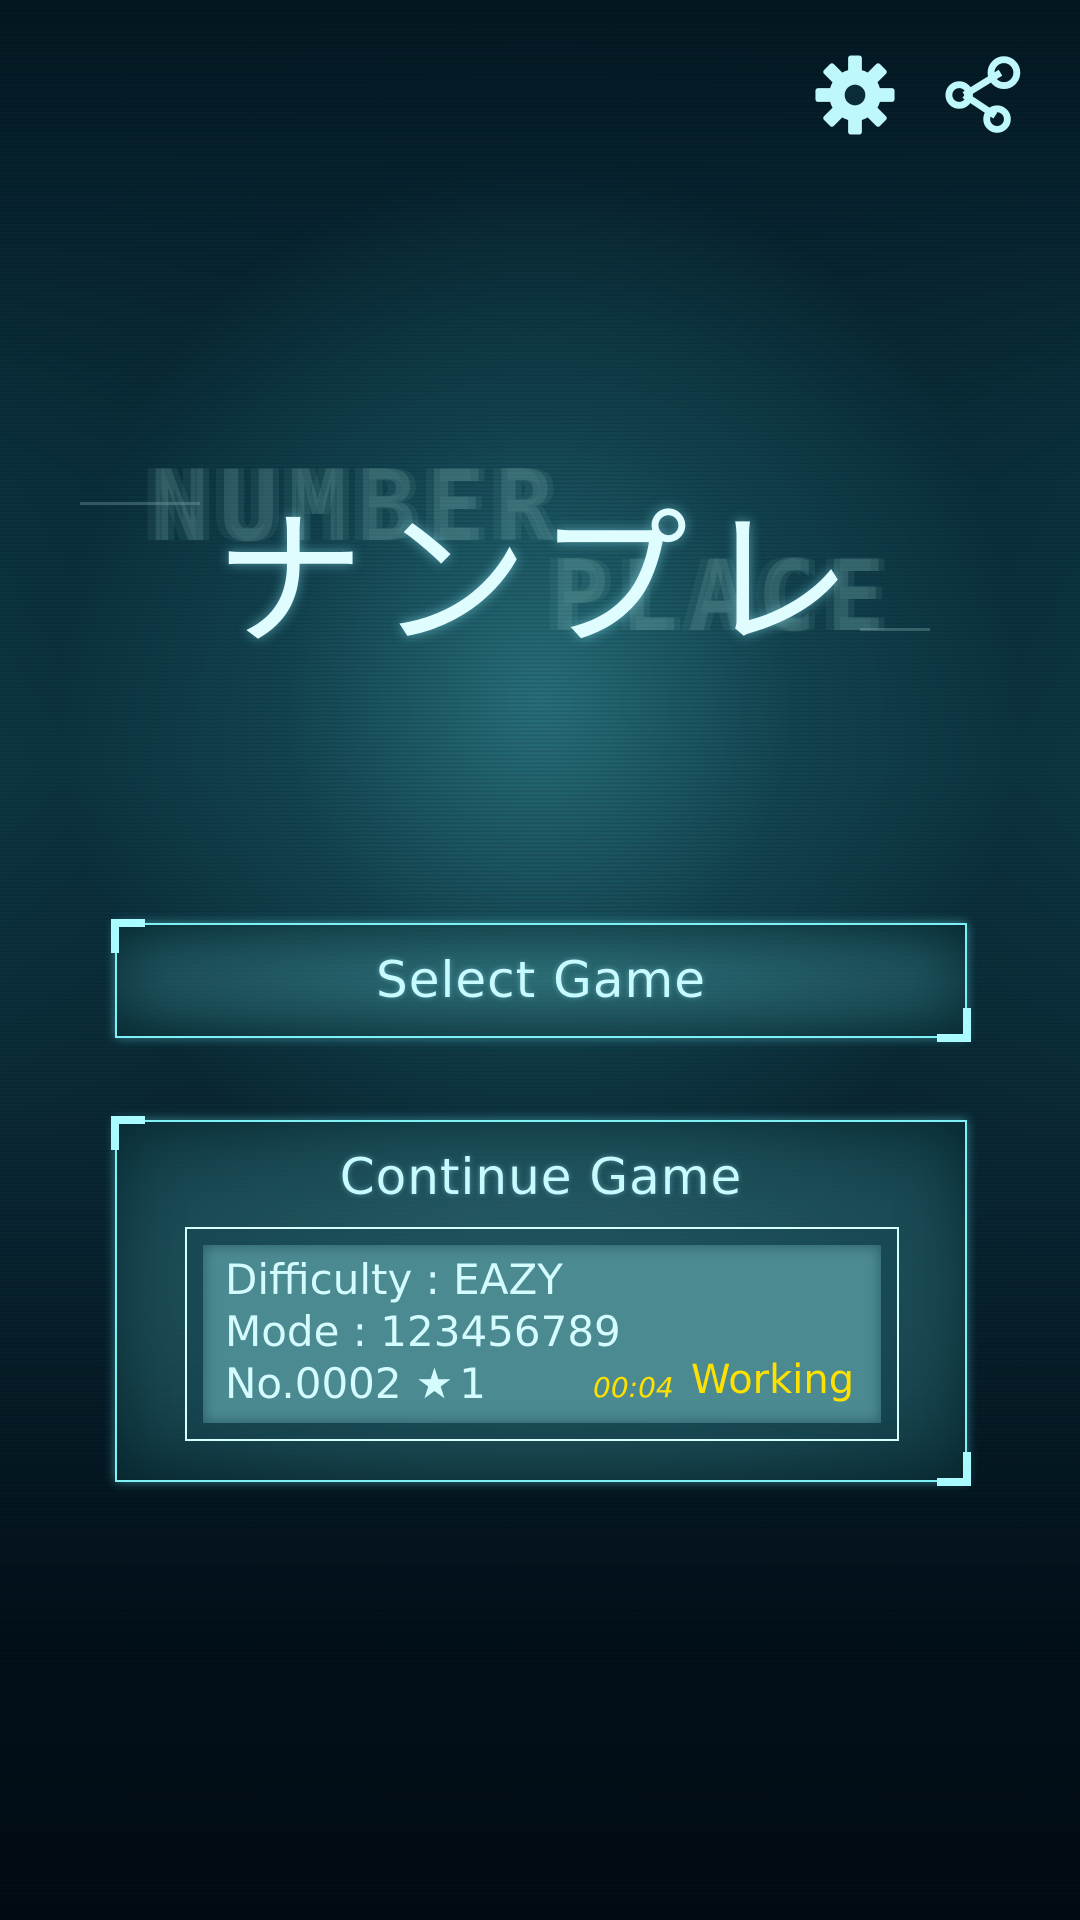 The image size is (1080, 1920). I want to click on puzzle-number: No.0002, so click(313, 1383).